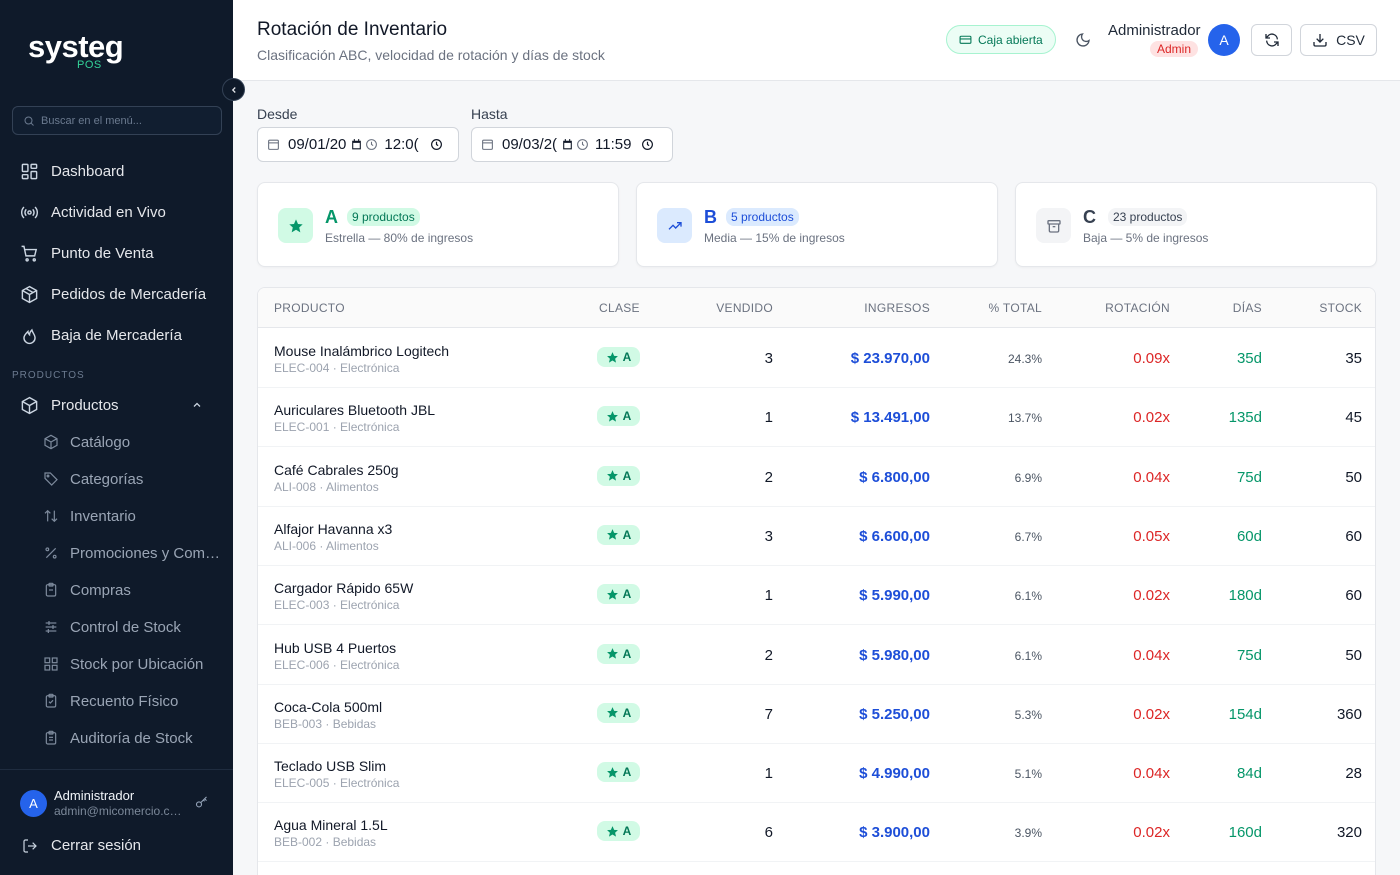 This screenshot has height=875, width=1400. What do you see at coordinates (1024, 418) in the screenshot?
I see `total-percent: 13.7%` at bounding box center [1024, 418].